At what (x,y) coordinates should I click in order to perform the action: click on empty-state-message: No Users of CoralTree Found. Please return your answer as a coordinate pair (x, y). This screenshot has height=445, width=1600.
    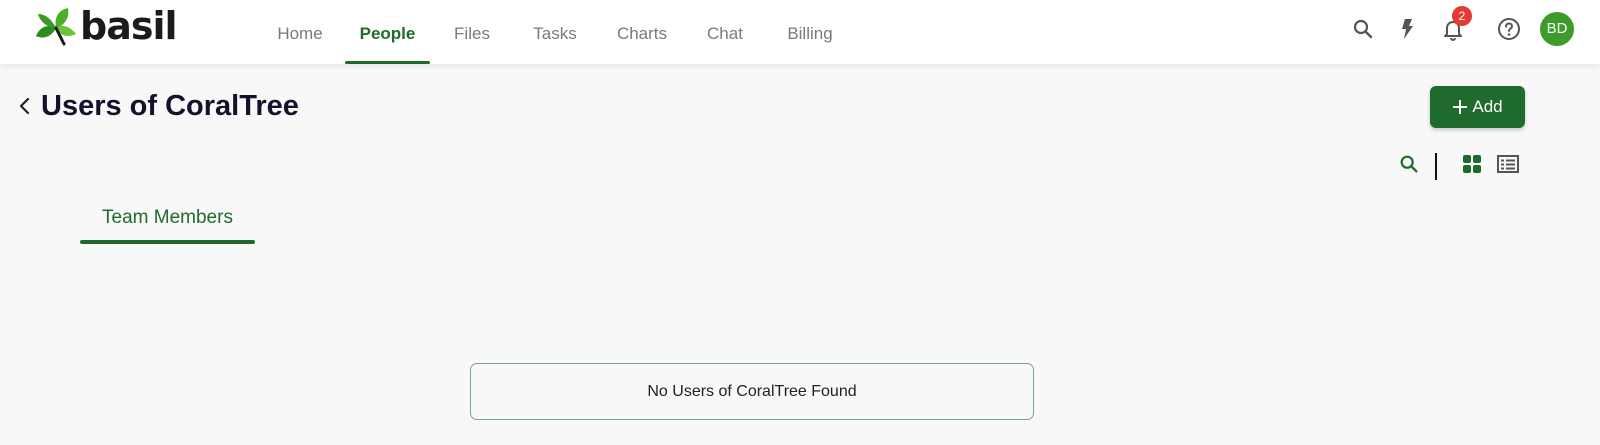
    Looking at the image, I should click on (752, 391).